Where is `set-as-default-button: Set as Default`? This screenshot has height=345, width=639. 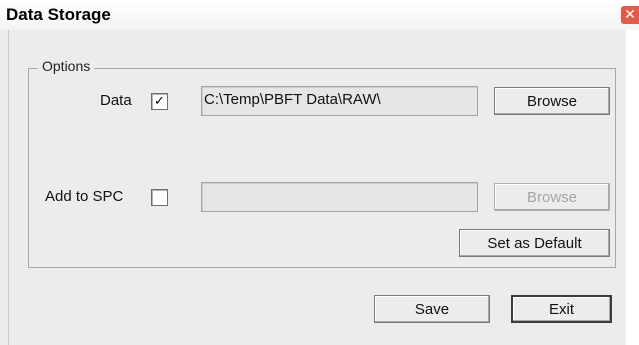 set-as-default-button: Set as Default is located at coordinates (534, 243).